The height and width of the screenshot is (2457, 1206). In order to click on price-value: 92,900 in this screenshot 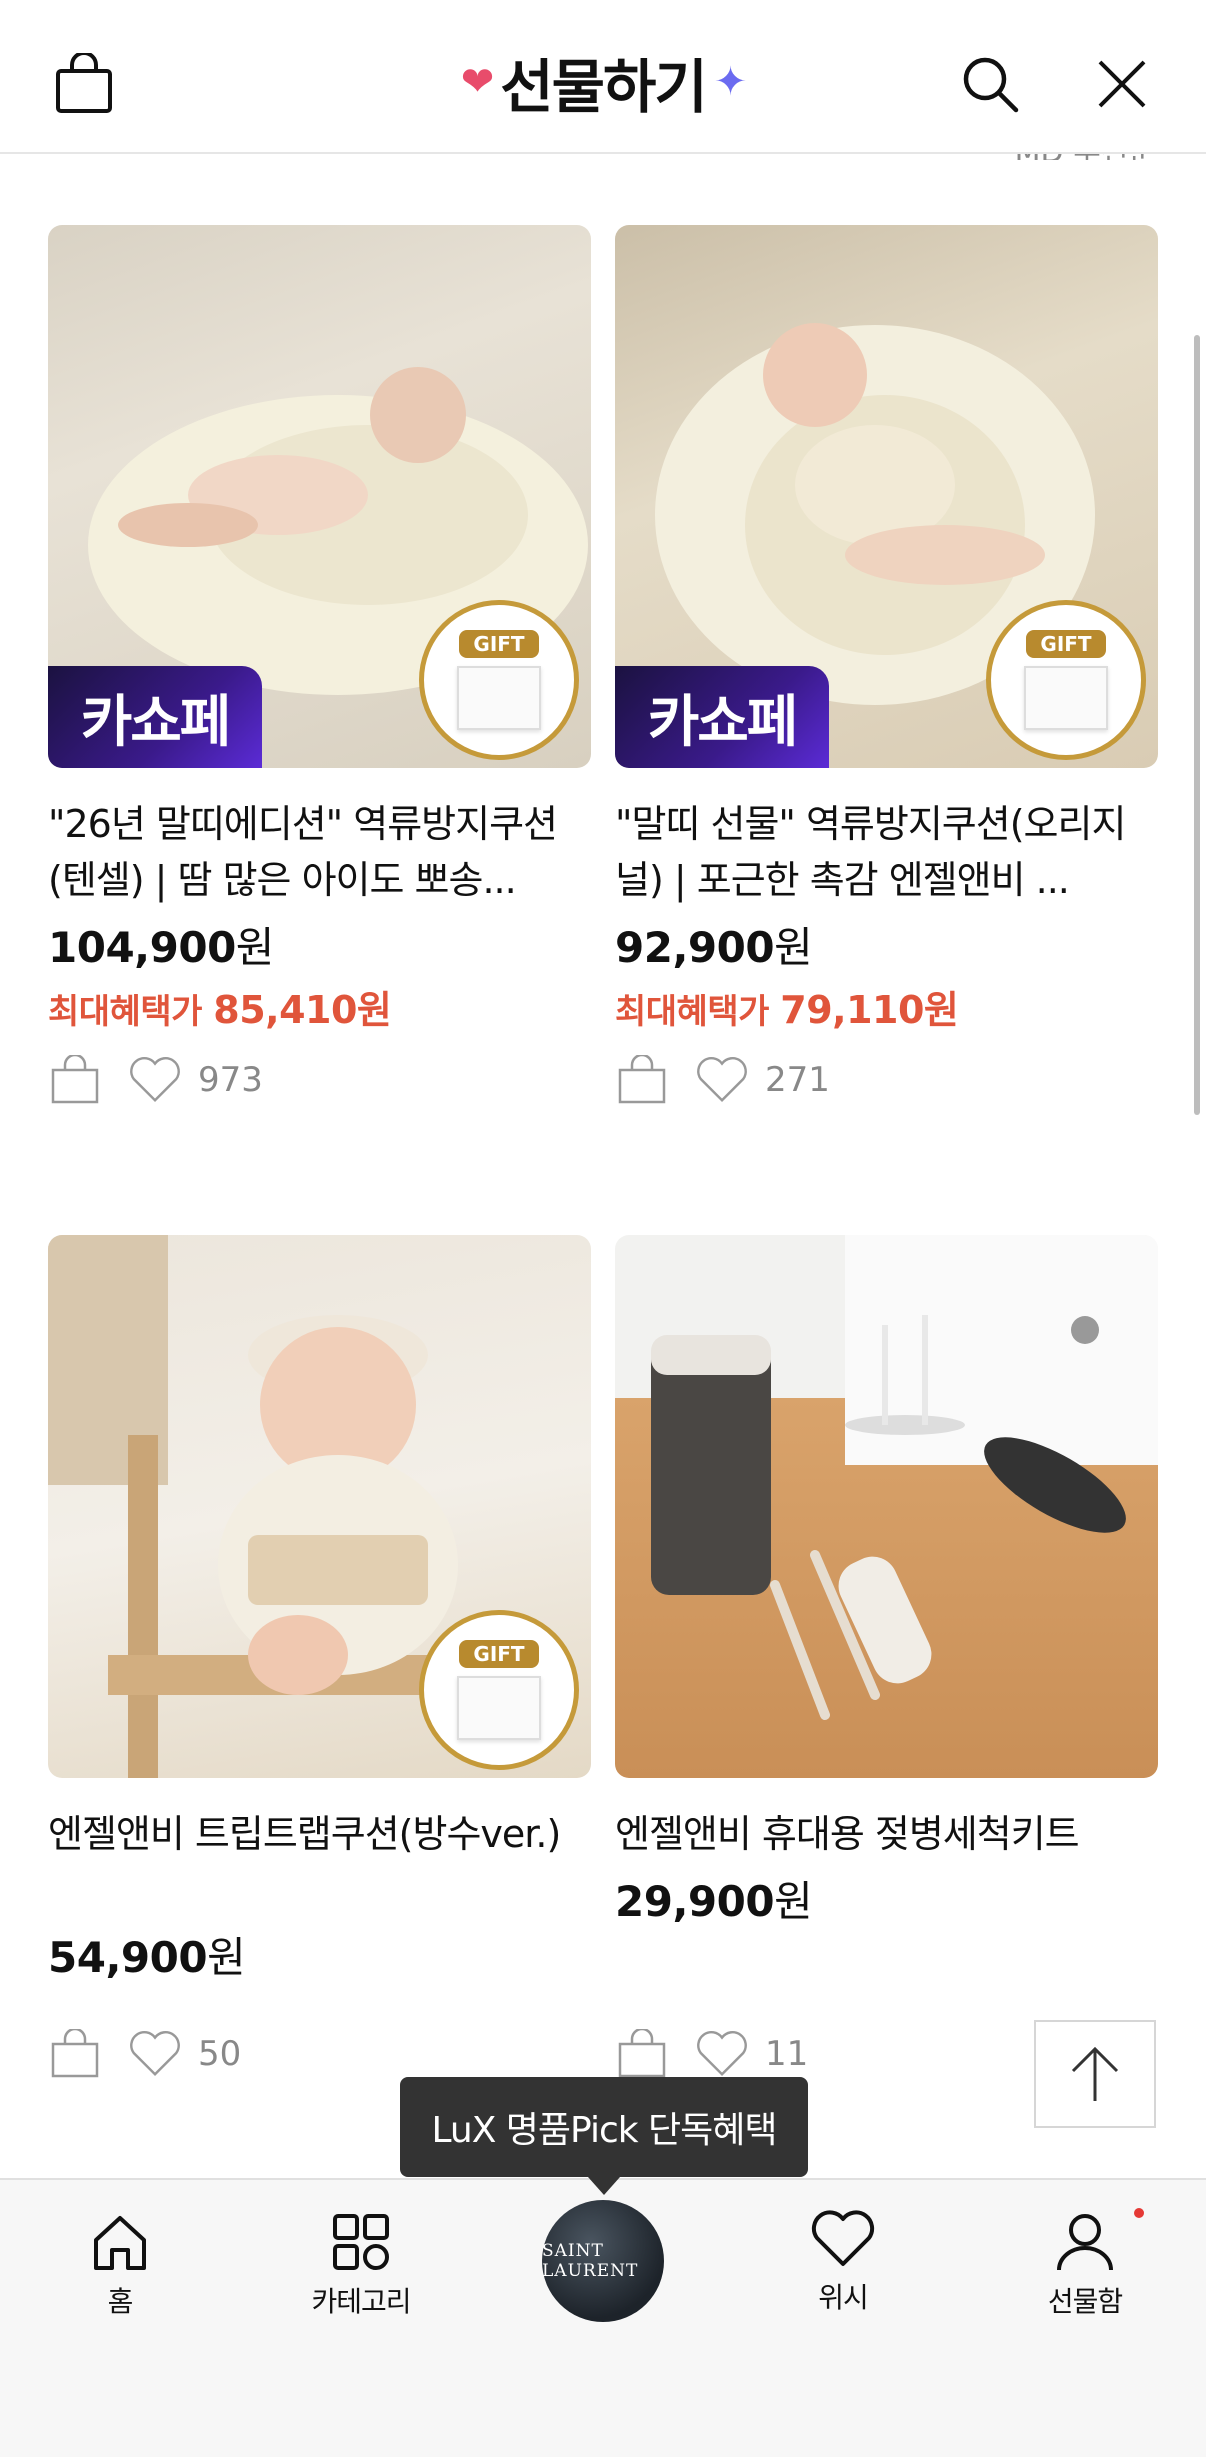, I will do `click(695, 947)`.